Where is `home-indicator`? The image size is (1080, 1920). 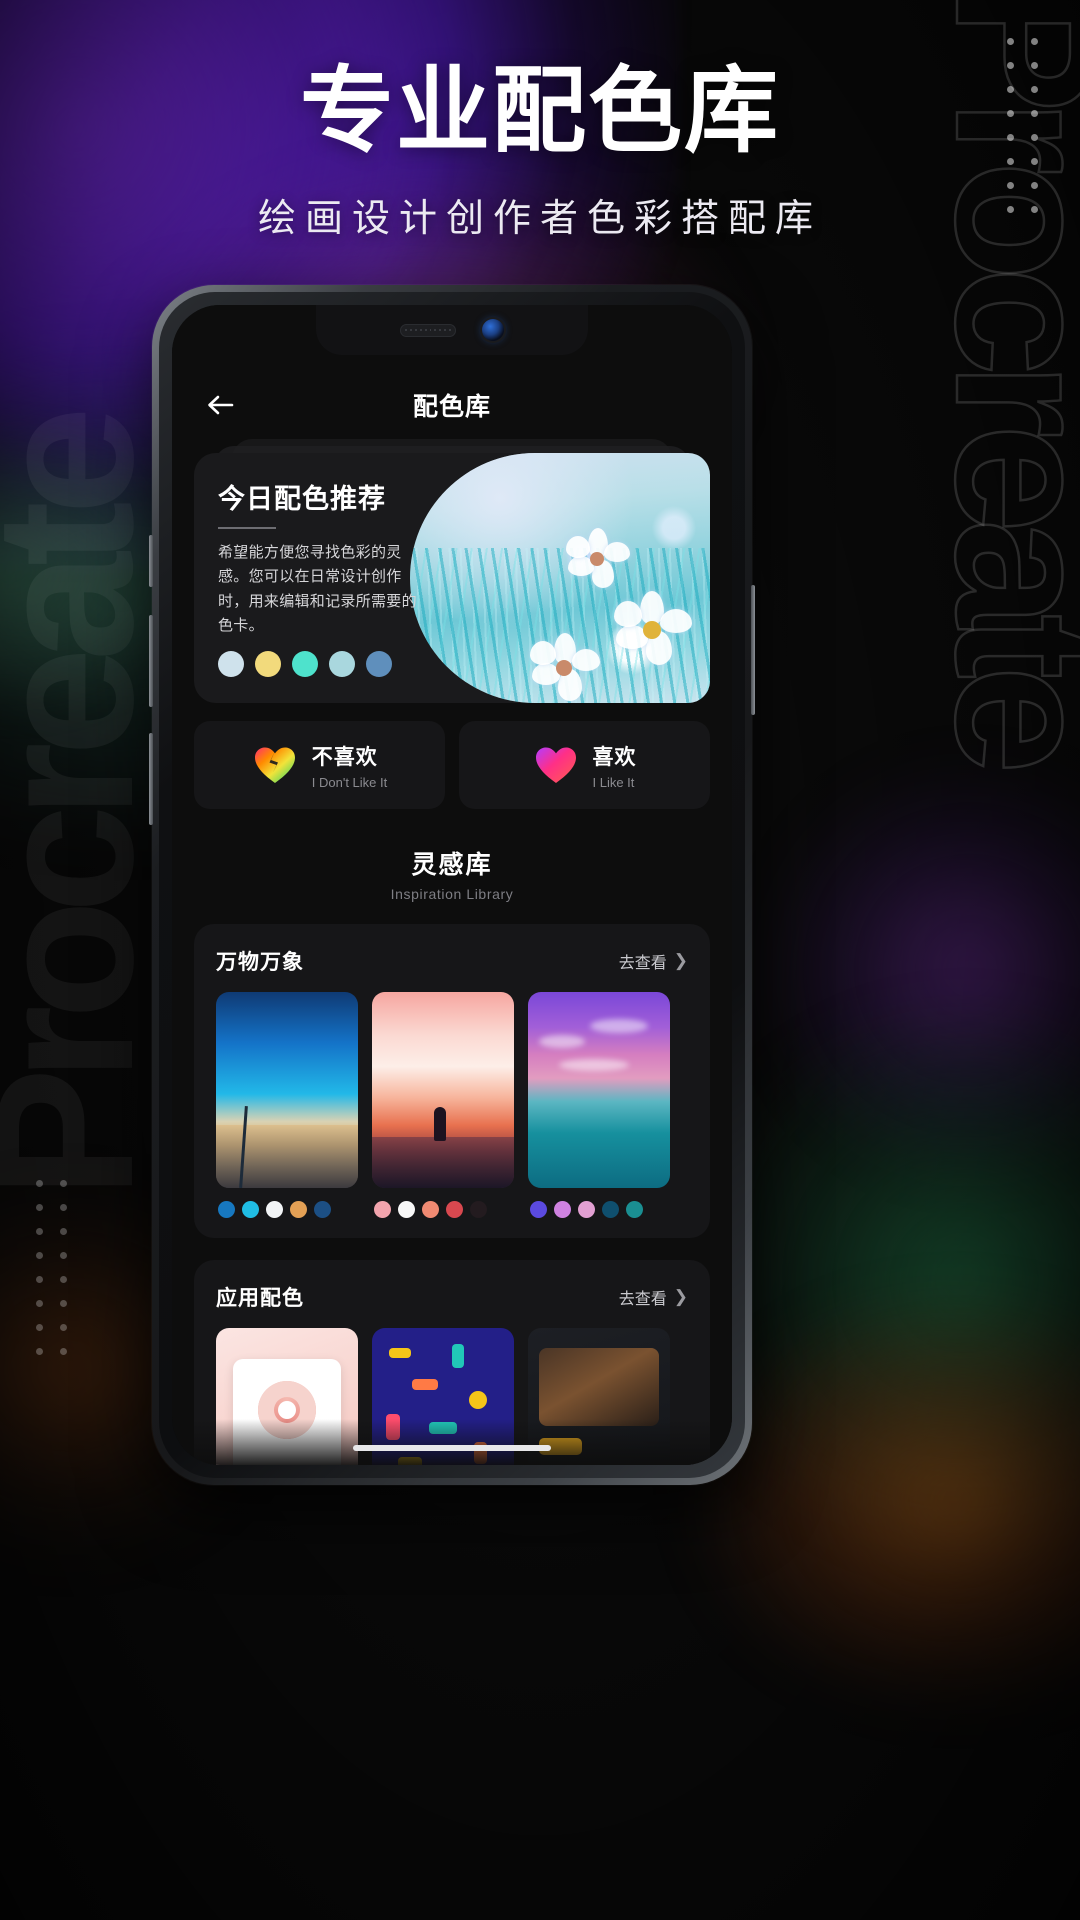 home-indicator is located at coordinates (452, 1448).